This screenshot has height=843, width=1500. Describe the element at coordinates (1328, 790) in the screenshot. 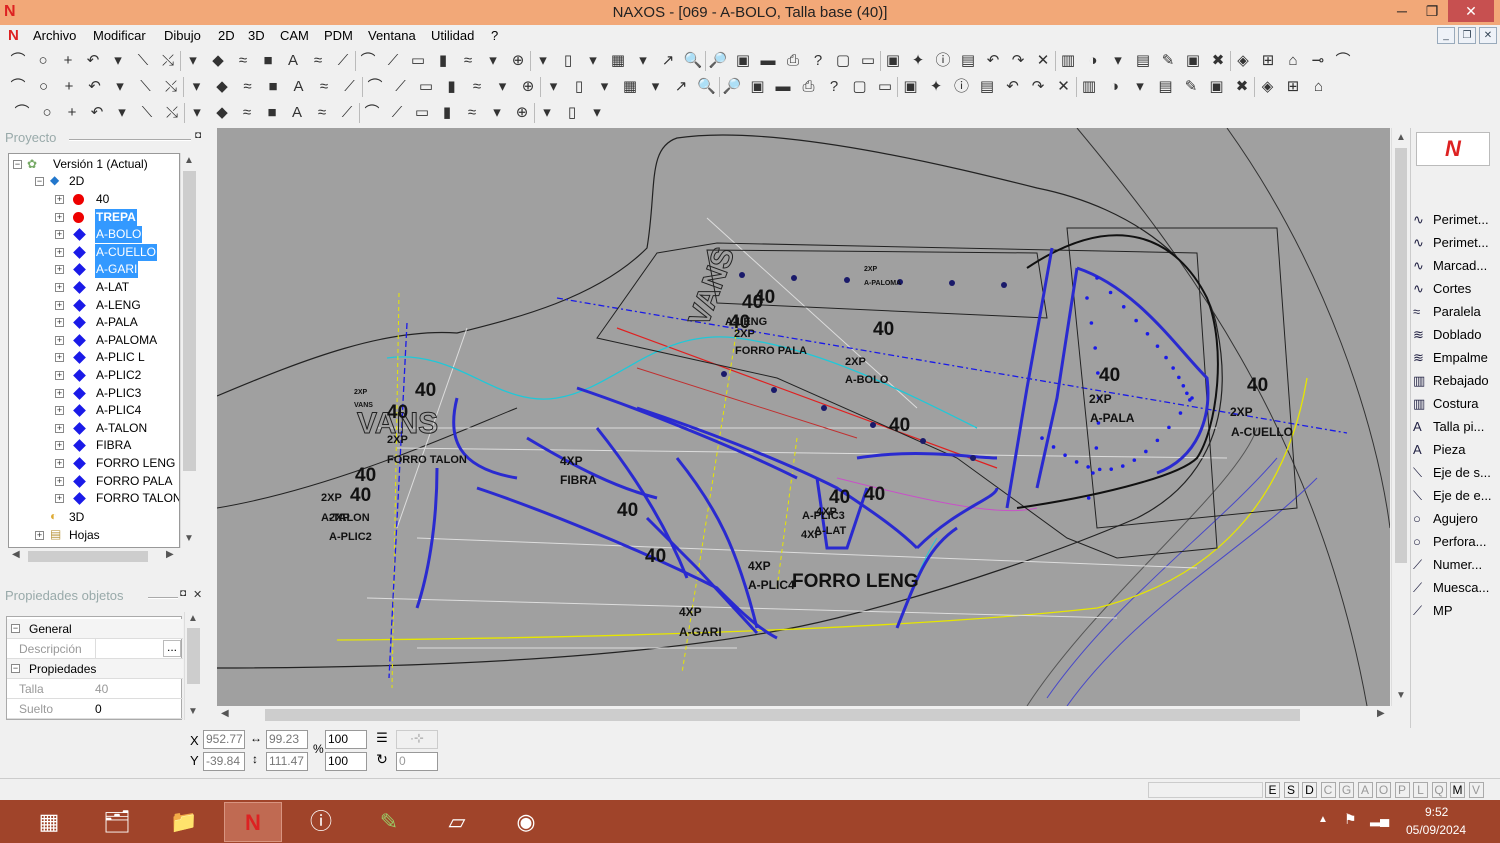

I see `status-key-c: C` at that location.